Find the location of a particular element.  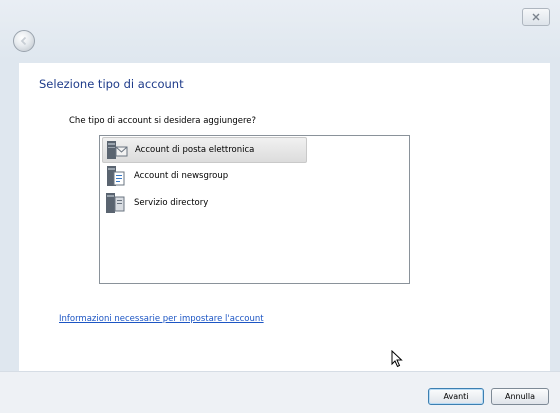

list-item-email-account: Account di posta elettronica is located at coordinates (204, 150).